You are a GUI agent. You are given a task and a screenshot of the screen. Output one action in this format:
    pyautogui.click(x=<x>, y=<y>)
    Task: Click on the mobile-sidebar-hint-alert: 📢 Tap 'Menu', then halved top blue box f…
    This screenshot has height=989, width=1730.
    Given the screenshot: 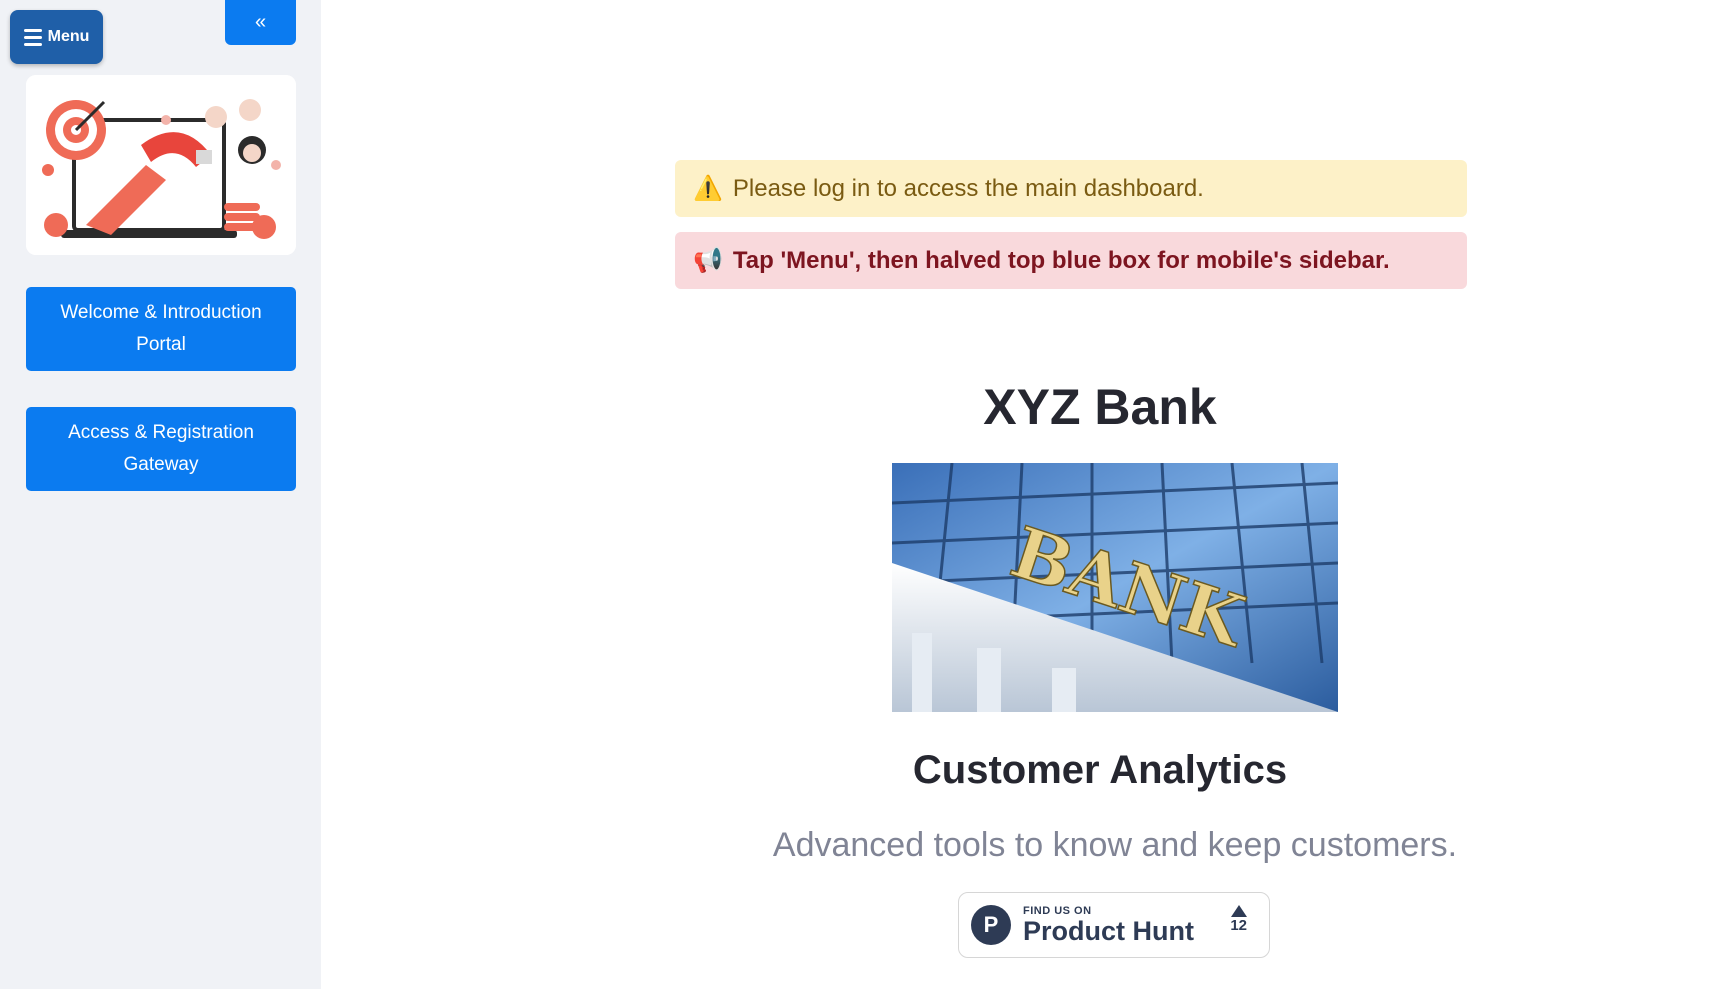 What is the action you would take?
    pyautogui.click(x=1071, y=260)
    